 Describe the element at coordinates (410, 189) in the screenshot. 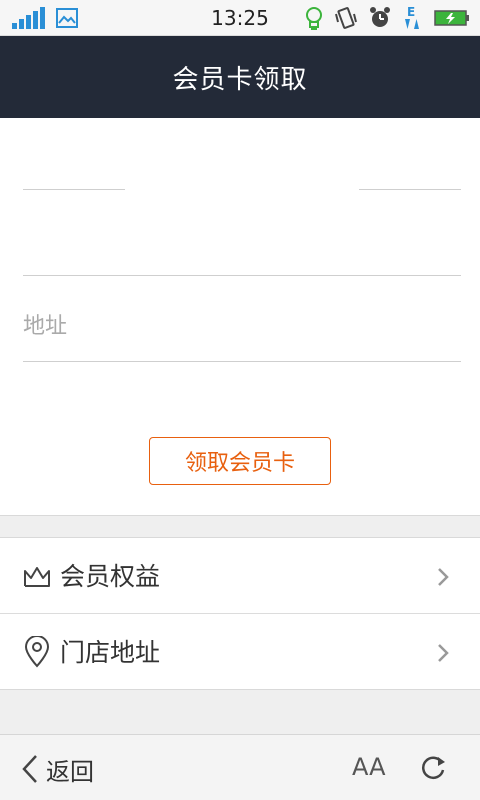

I see `phone-field-underline` at that location.